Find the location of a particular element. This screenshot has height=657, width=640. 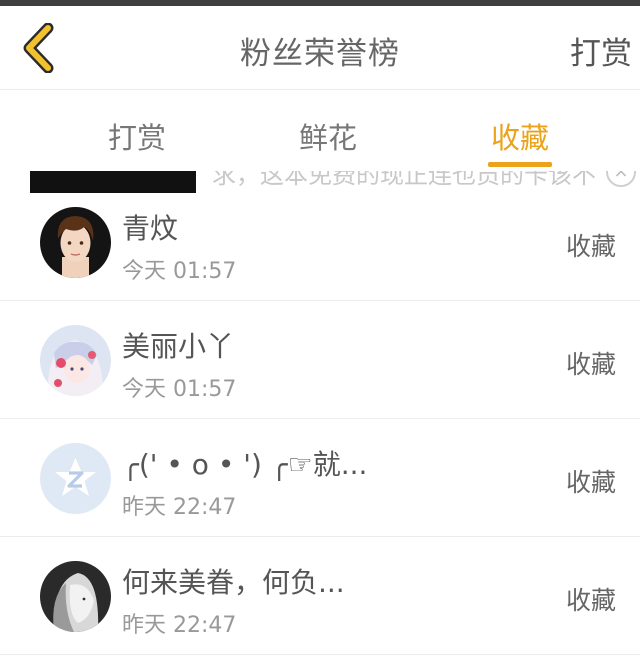

boy-avatar-icon is located at coordinates (75, 242).